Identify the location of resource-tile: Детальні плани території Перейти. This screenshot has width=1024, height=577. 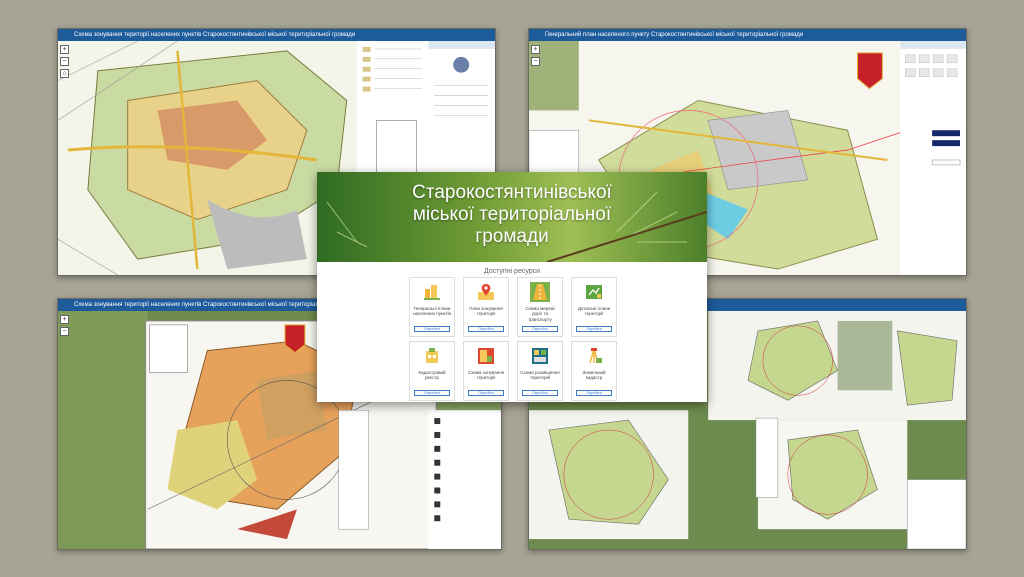
(594, 307).